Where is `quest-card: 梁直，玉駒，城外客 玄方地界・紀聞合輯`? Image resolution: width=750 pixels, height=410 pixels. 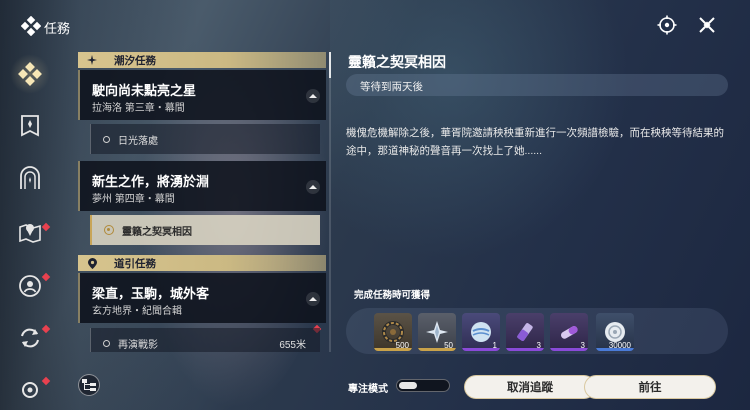 quest-card: 梁直，玉駒，城外客 玄方地界・紀聞合輯 is located at coordinates (202, 298).